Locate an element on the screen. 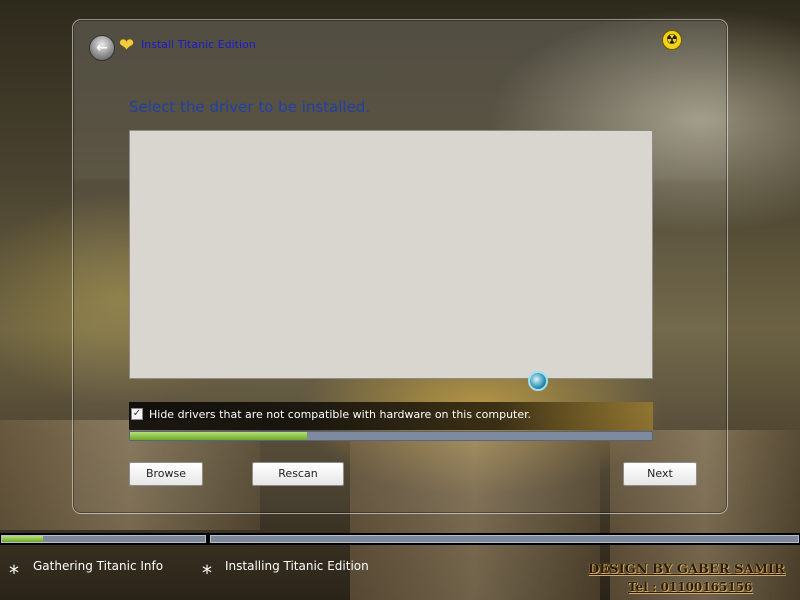 This screenshot has width=800, height=600. step1-progress-fill is located at coordinates (22, 539).